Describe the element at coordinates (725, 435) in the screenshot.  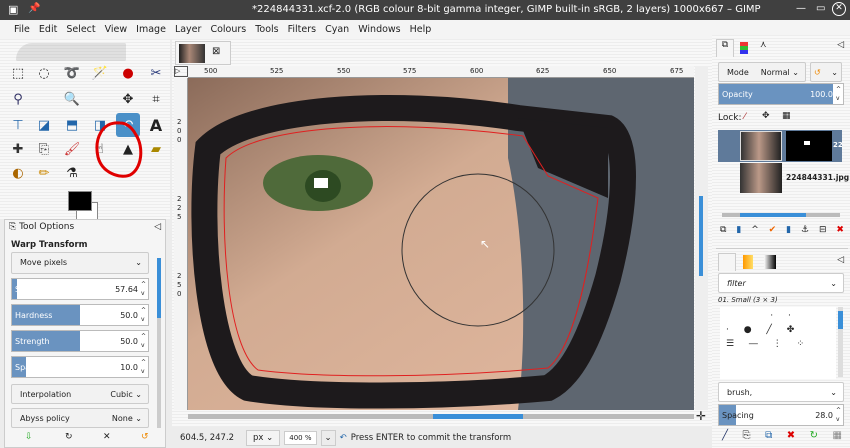
I see `edit-brush-icon: ╱` at that location.